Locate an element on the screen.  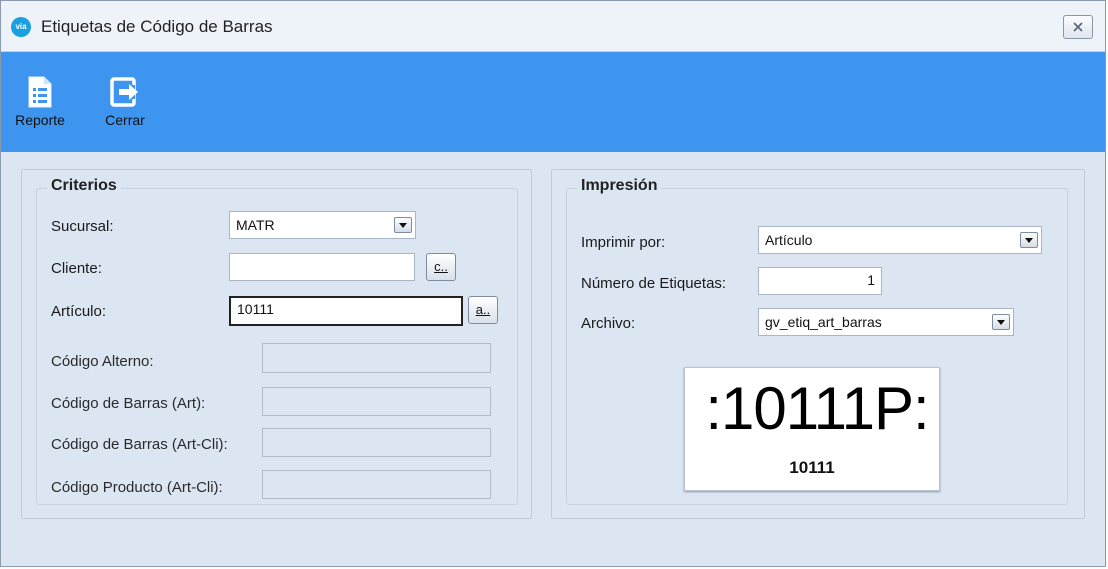
sucursal-value: MATR is located at coordinates (255, 225).